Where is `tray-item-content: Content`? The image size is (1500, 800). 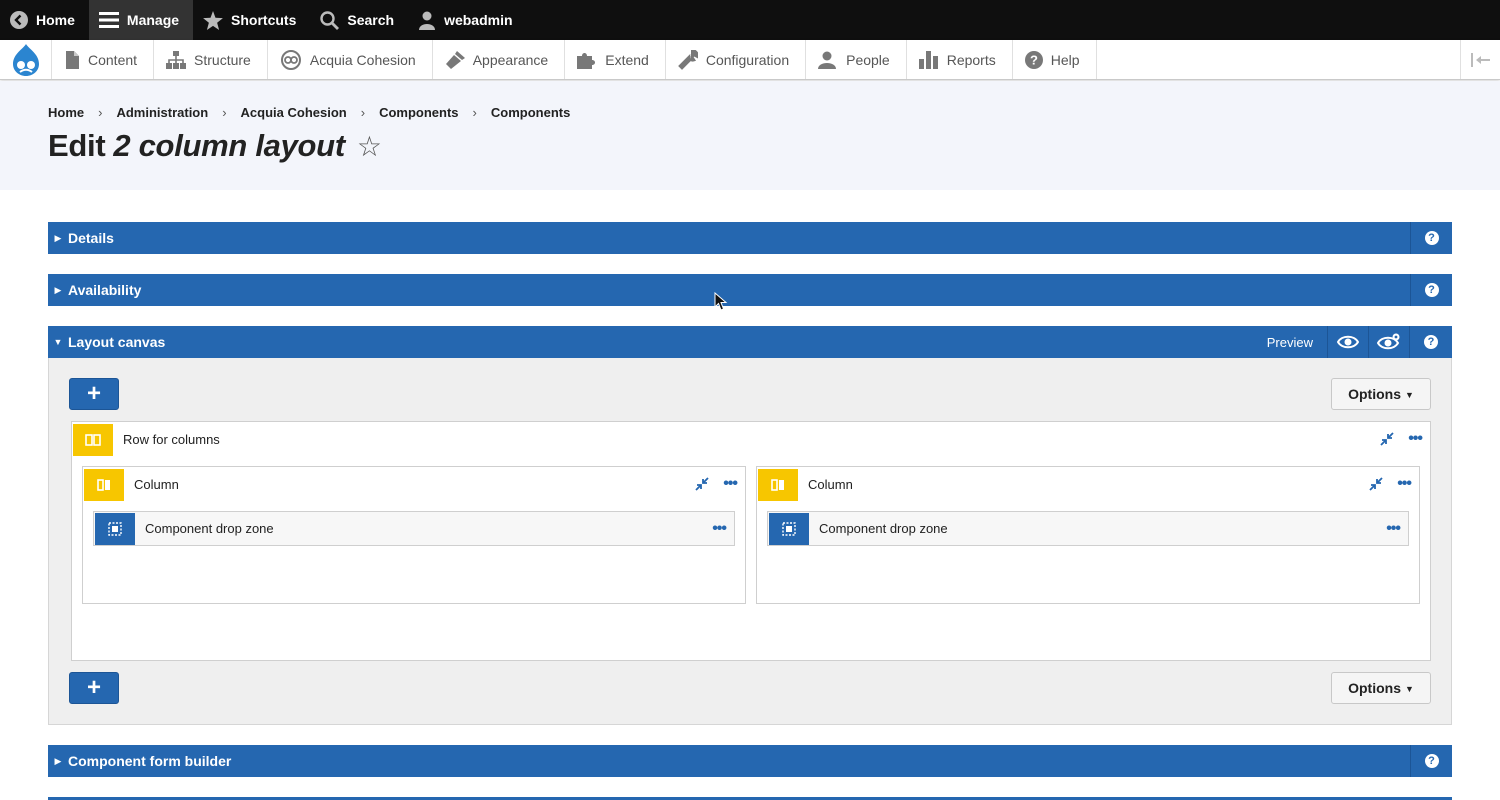 tray-item-content: Content is located at coordinates (103, 59).